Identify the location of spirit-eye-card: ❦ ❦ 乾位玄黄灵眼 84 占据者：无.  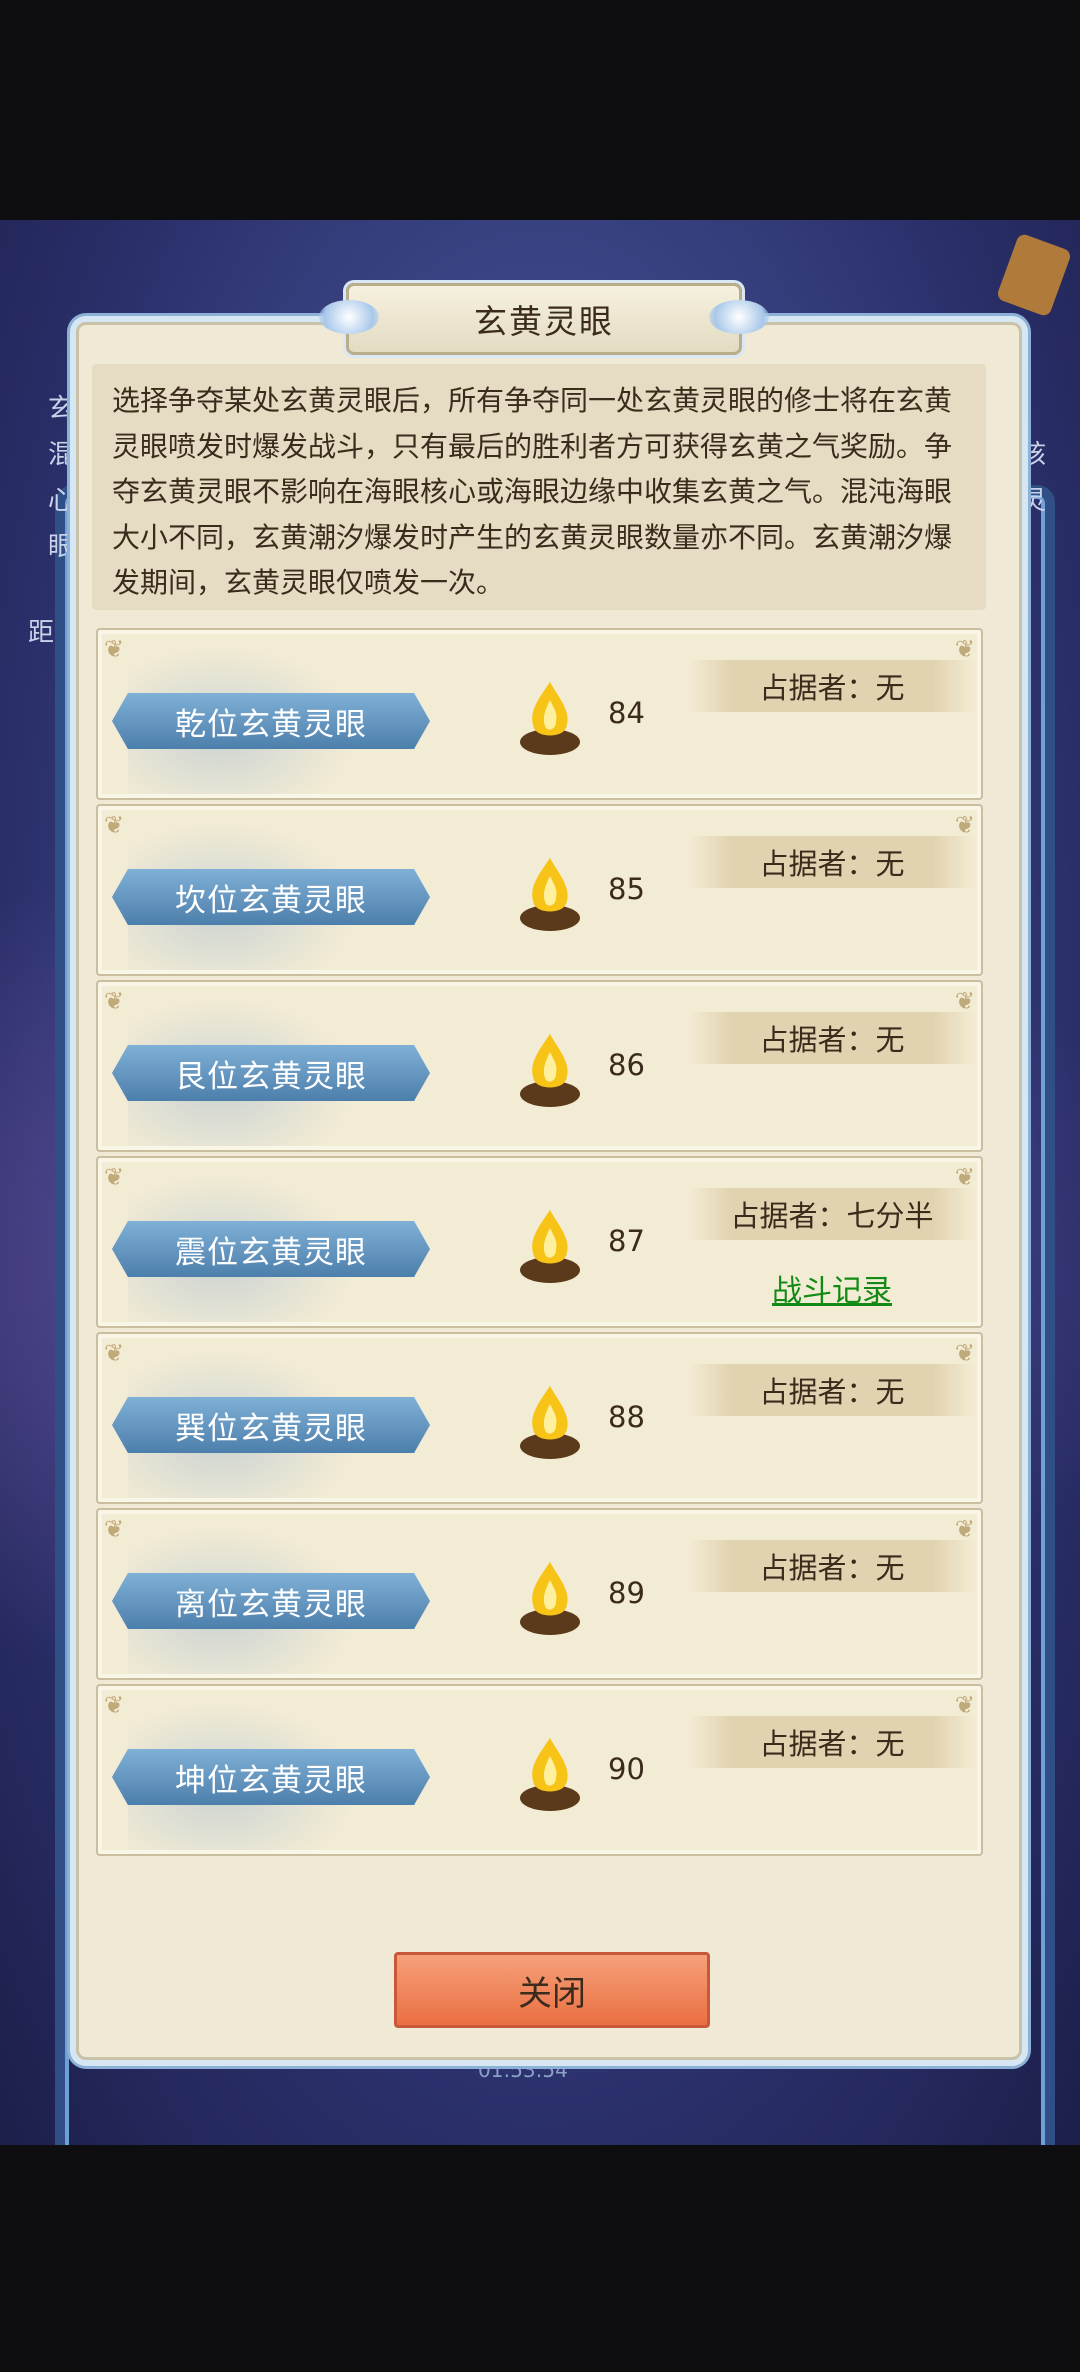
(539, 714).